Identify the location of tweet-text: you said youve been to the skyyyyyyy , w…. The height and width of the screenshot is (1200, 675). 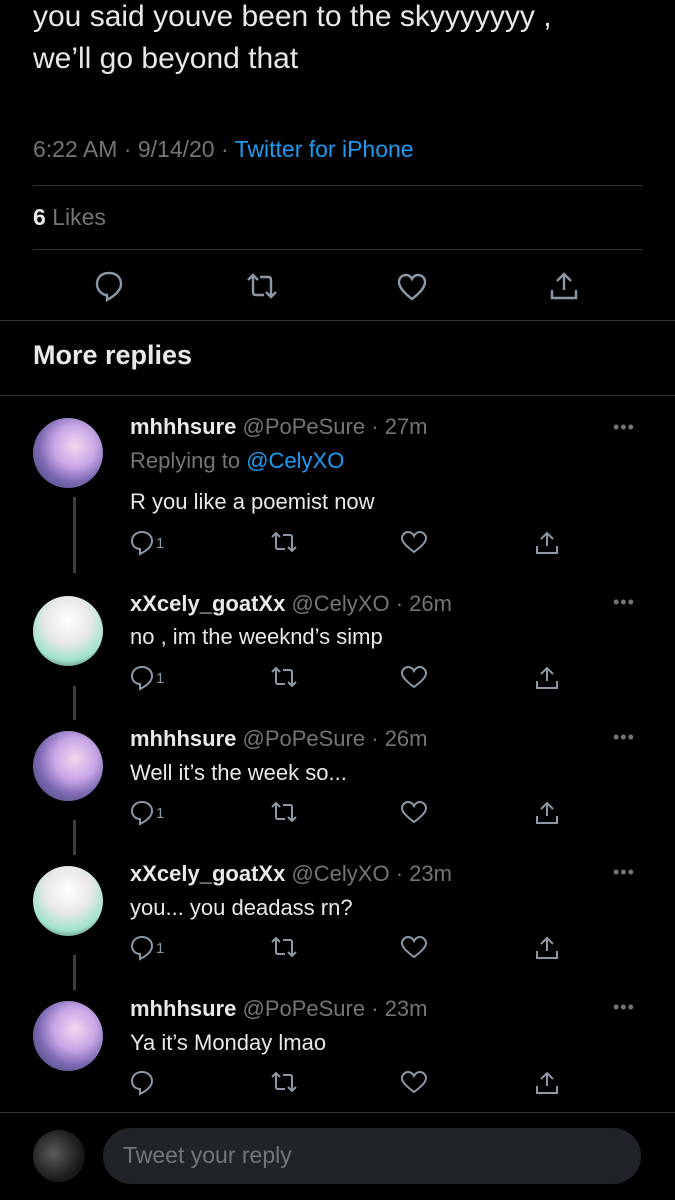
(343, 40).